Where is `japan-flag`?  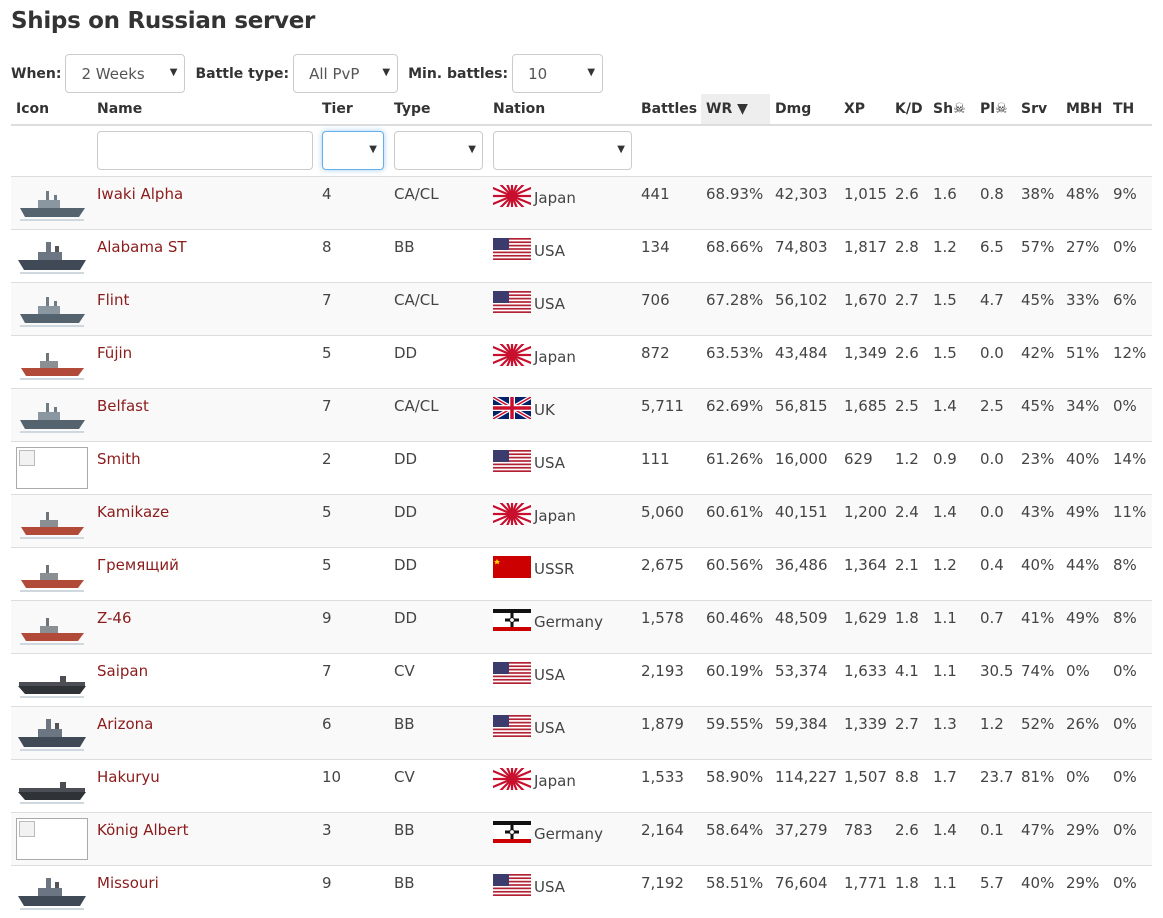 japan-flag is located at coordinates (515, 360).